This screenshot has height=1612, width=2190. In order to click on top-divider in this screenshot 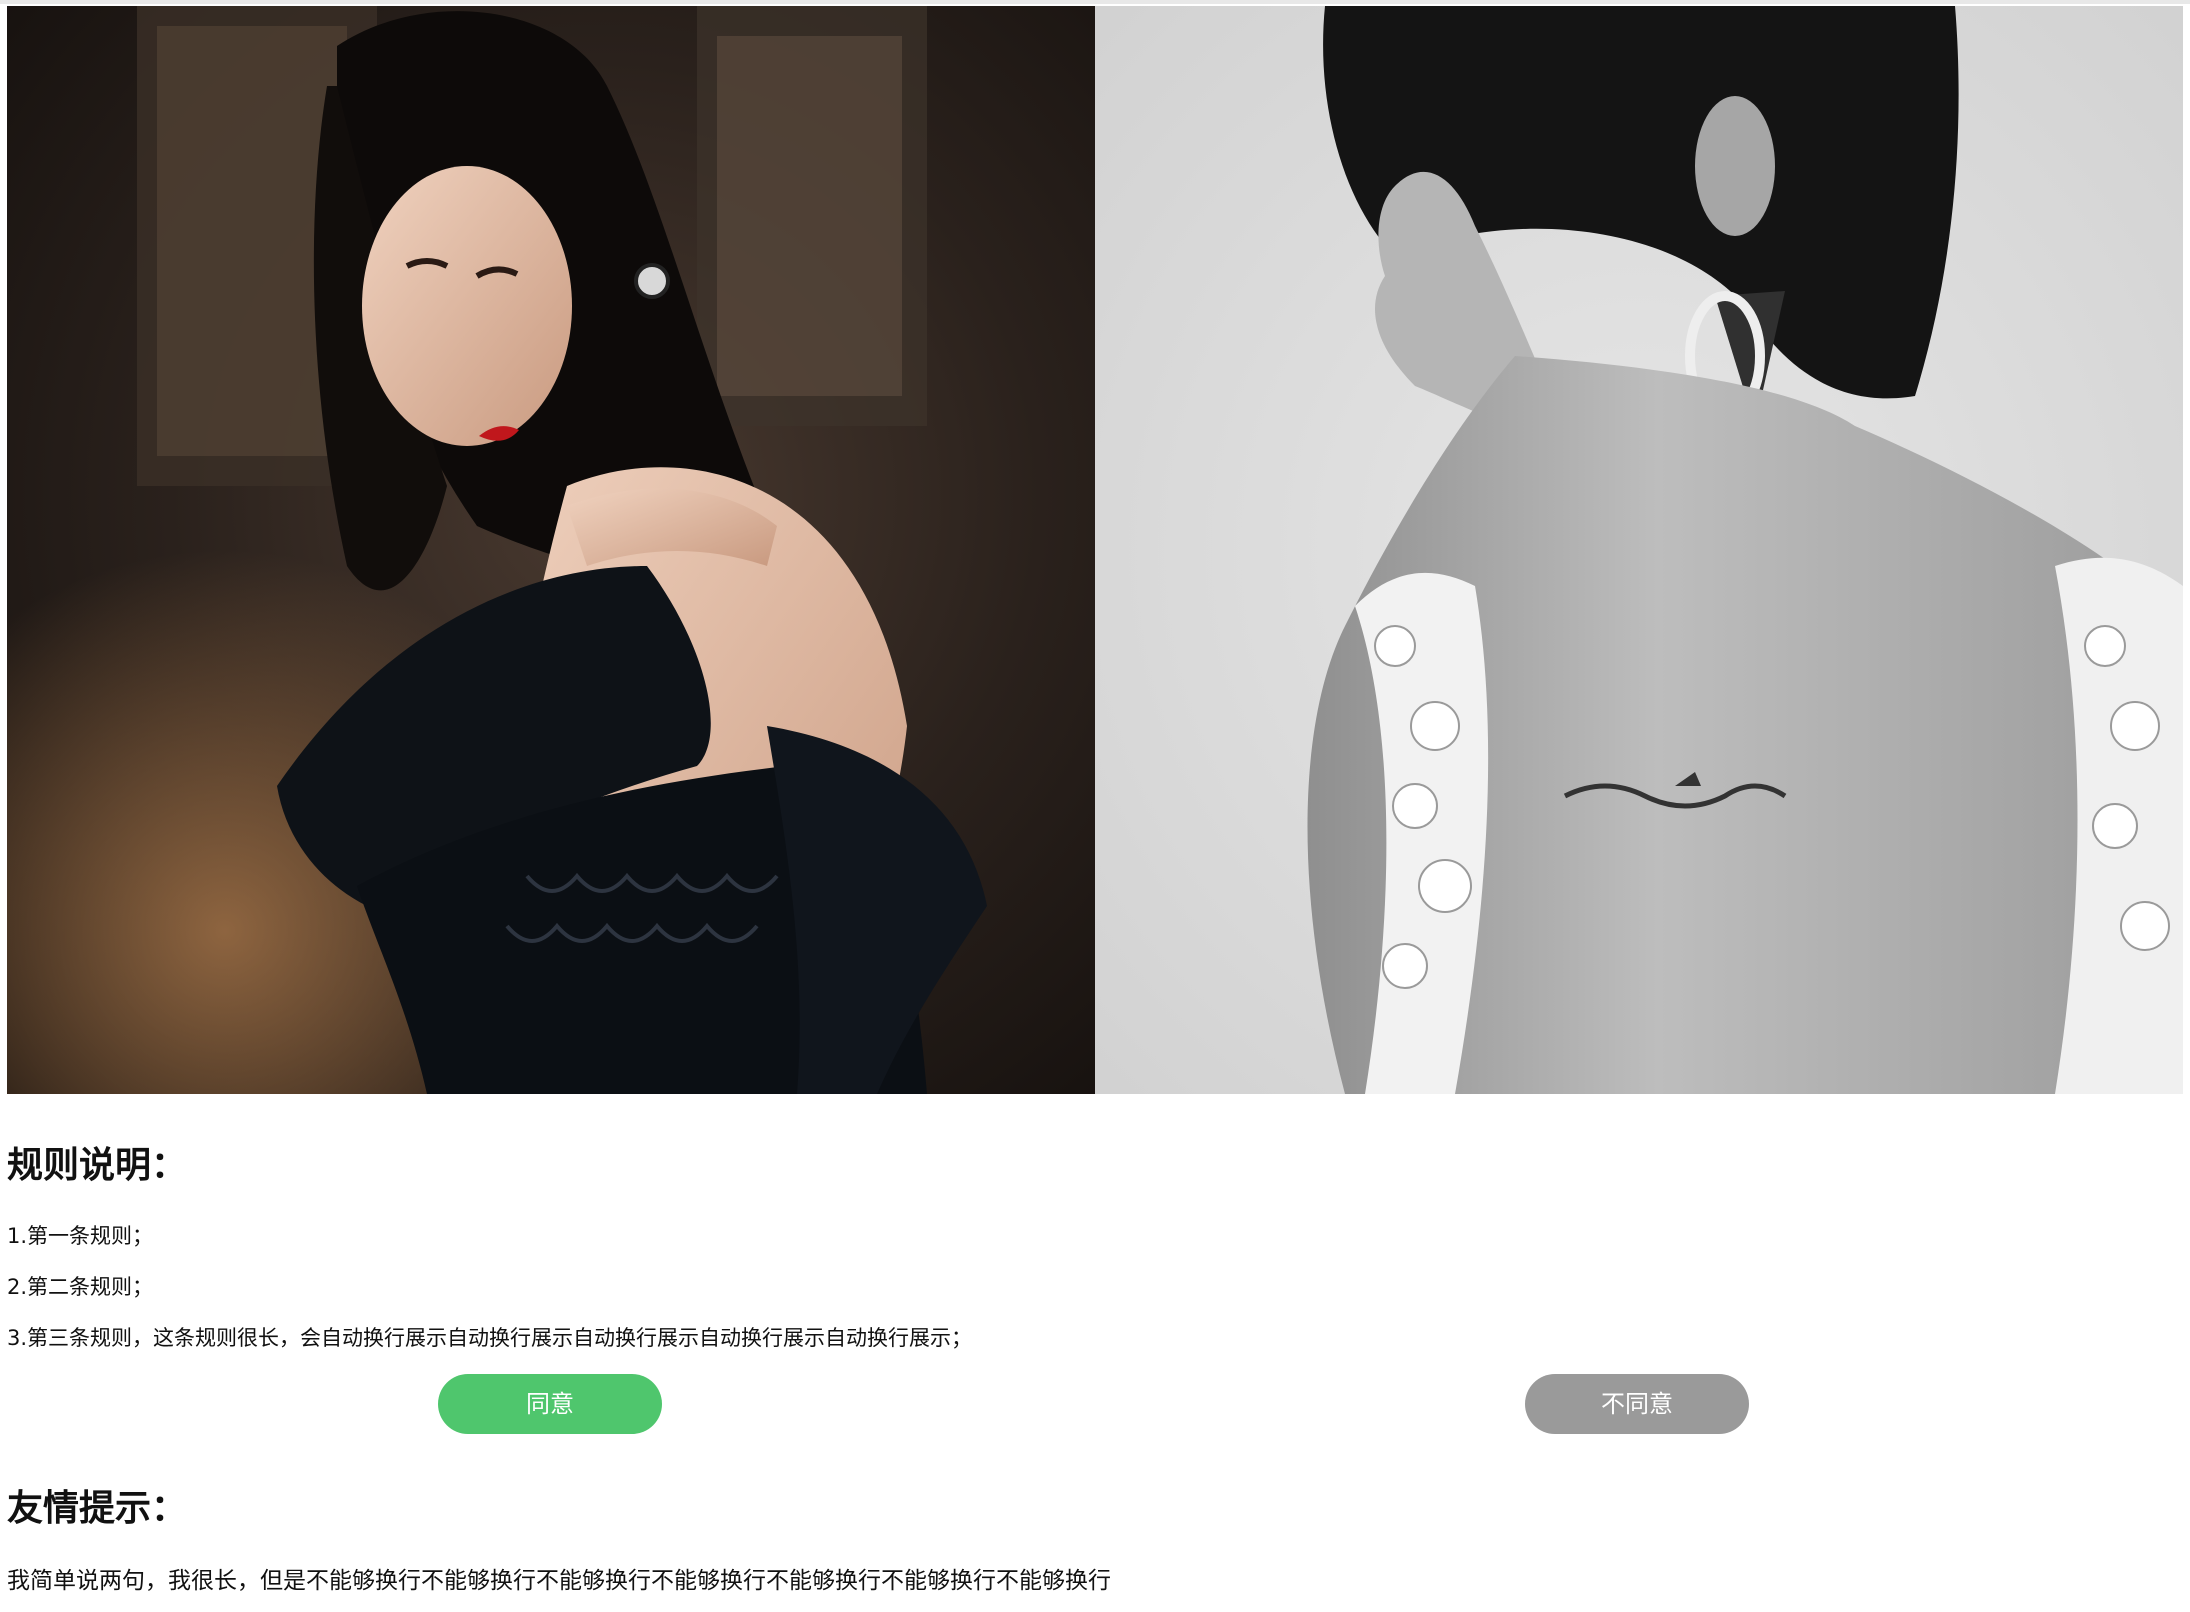, I will do `click(1095, 2)`.